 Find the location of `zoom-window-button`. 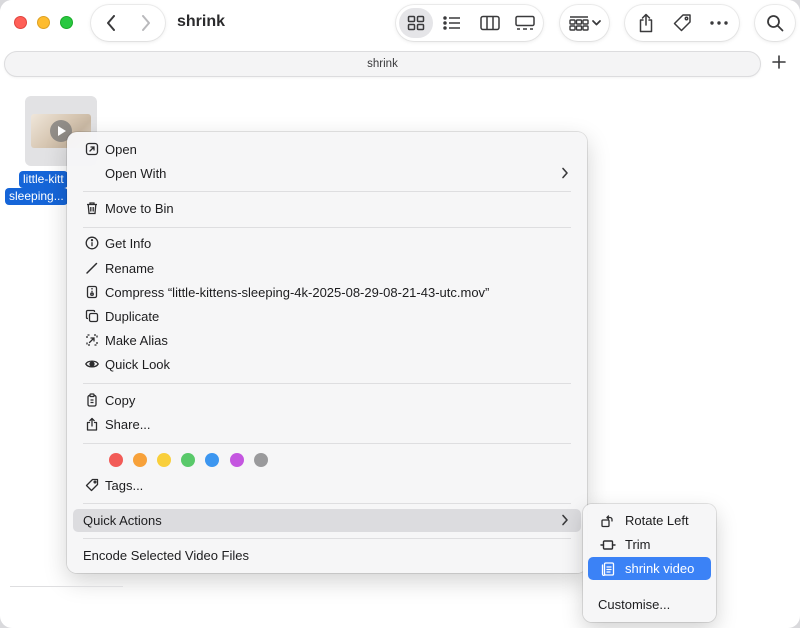

zoom-window-button is located at coordinates (66, 22).